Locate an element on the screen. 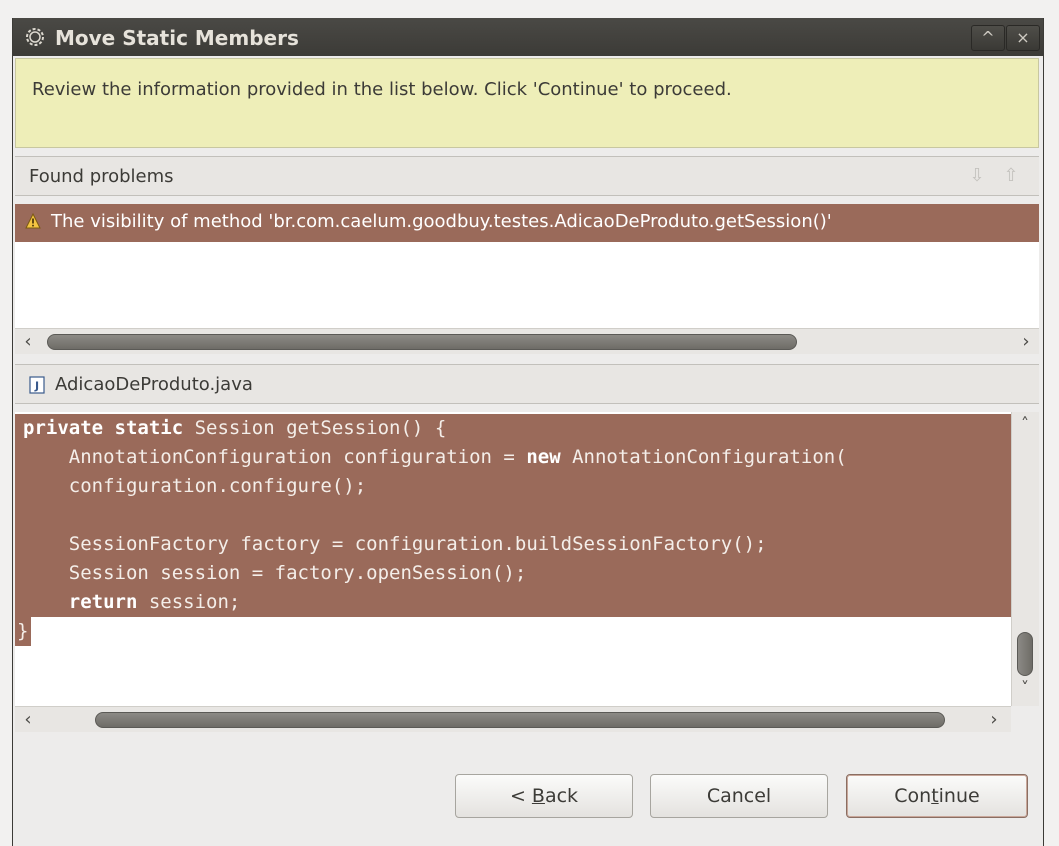 Image resolution: width=1059 pixels, height=846 pixels. code-horizontal-scrollbar: ‹ › is located at coordinates (513, 719).